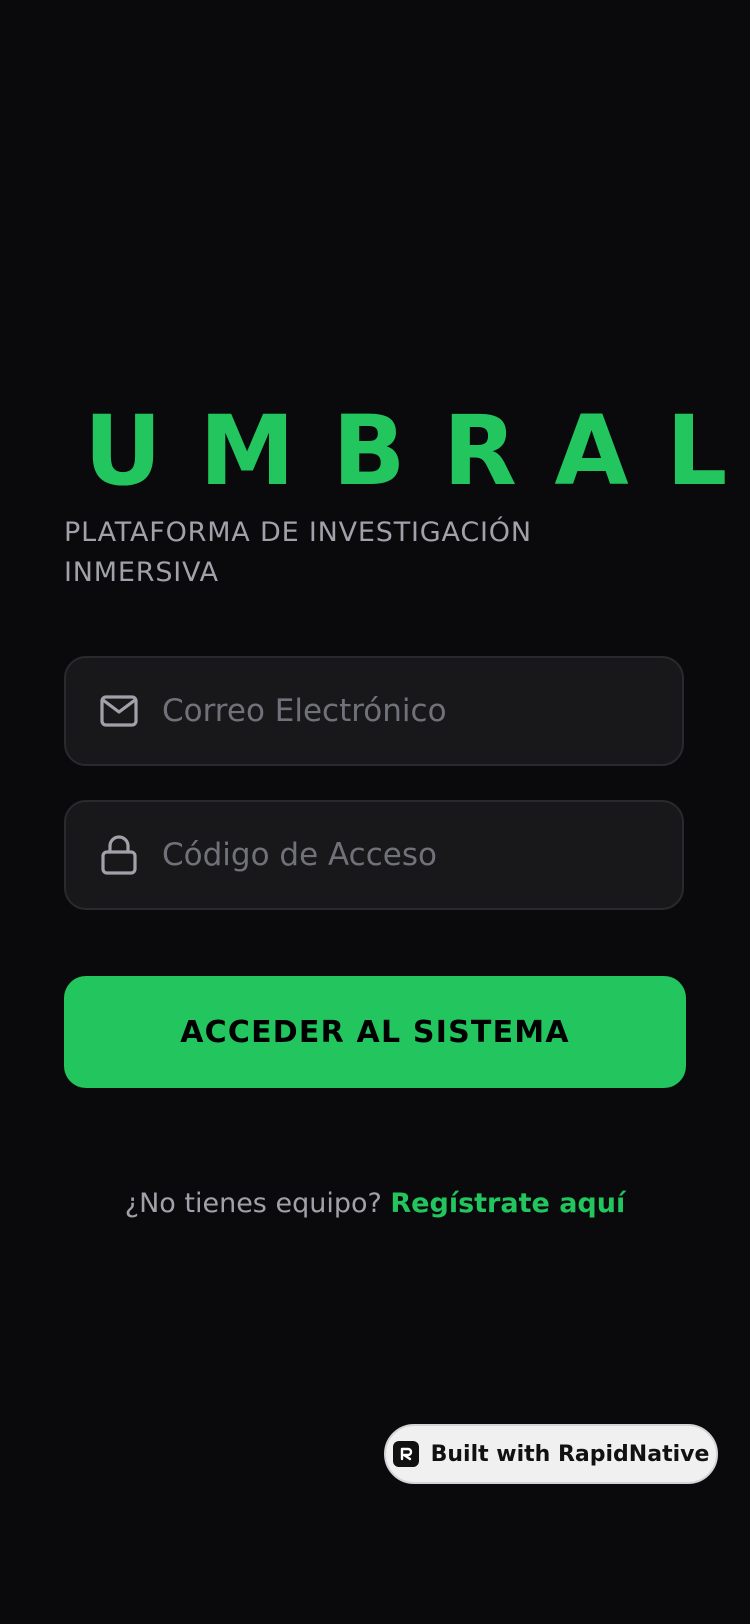 The width and height of the screenshot is (750, 1624). What do you see at coordinates (507, 1203) in the screenshot?
I see `register-link: Regístrate aquí` at bounding box center [507, 1203].